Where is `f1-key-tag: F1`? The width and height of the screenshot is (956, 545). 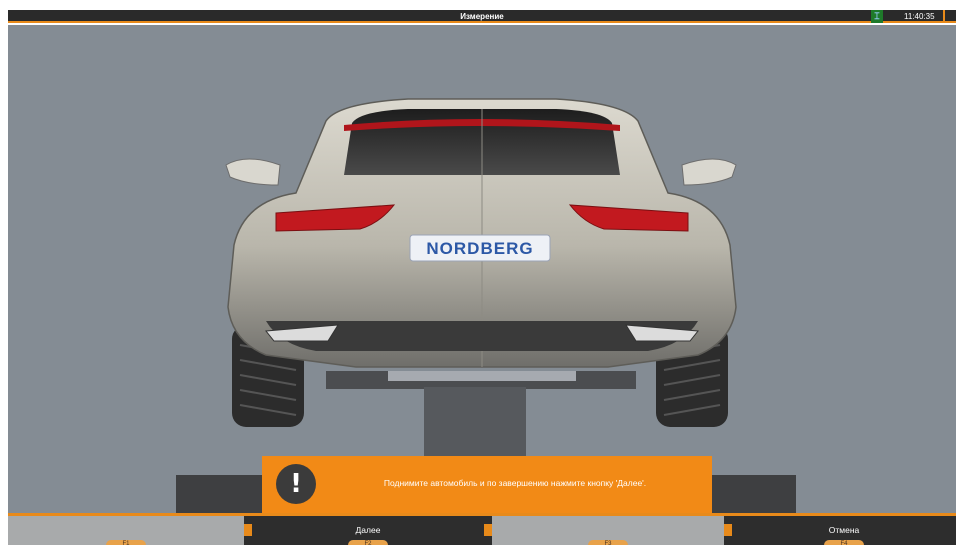 f1-key-tag: F1 is located at coordinates (126, 542).